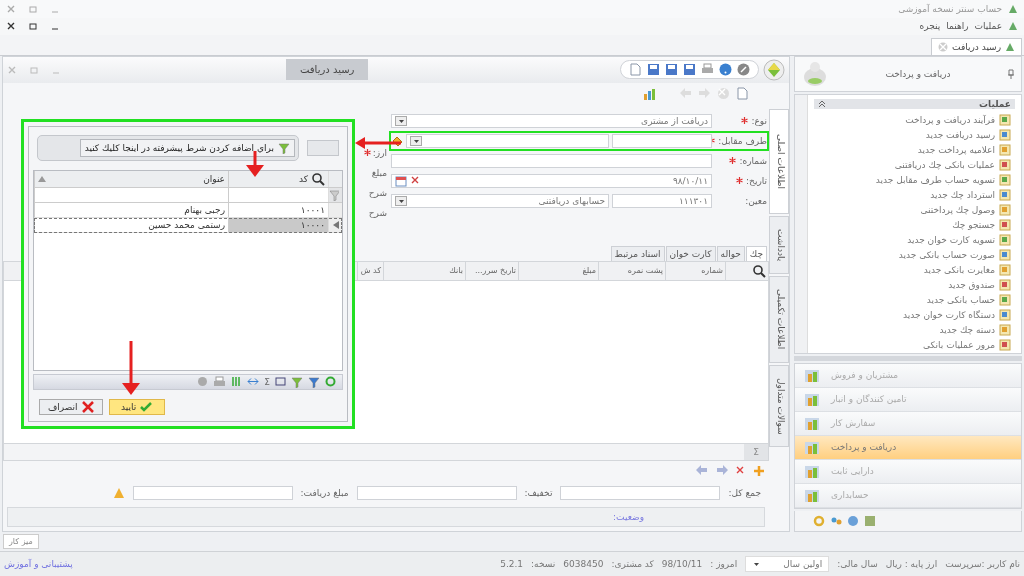 The image size is (1024, 576). What do you see at coordinates (1011, 73) in the screenshot?
I see `pin-icon` at bounding box center [1011, 73].